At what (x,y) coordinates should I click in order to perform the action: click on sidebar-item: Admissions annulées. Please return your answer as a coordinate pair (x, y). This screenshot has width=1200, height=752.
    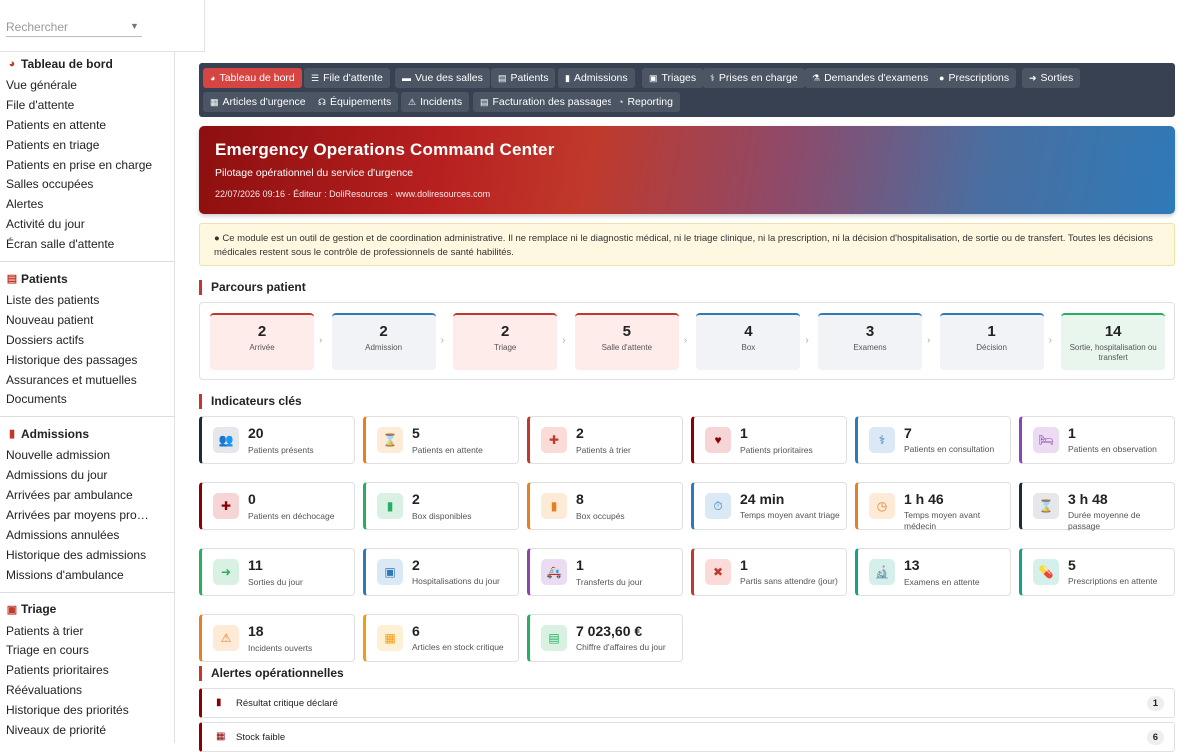
    Looking at the image, I should click on (87, 536).